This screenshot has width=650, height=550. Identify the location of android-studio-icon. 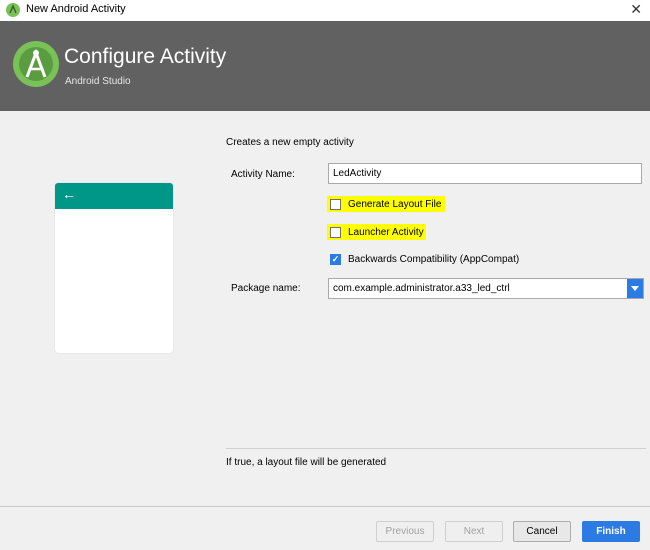
(13, 10).